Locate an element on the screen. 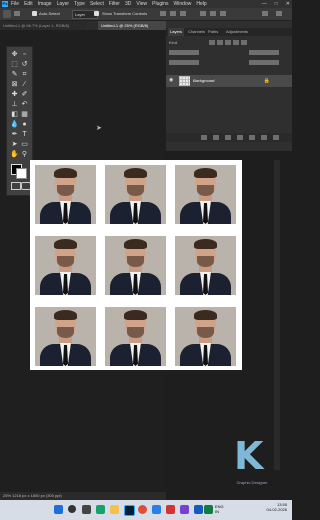  zoom-tool-icon: ⚲ is located at coordinates (24, 154).